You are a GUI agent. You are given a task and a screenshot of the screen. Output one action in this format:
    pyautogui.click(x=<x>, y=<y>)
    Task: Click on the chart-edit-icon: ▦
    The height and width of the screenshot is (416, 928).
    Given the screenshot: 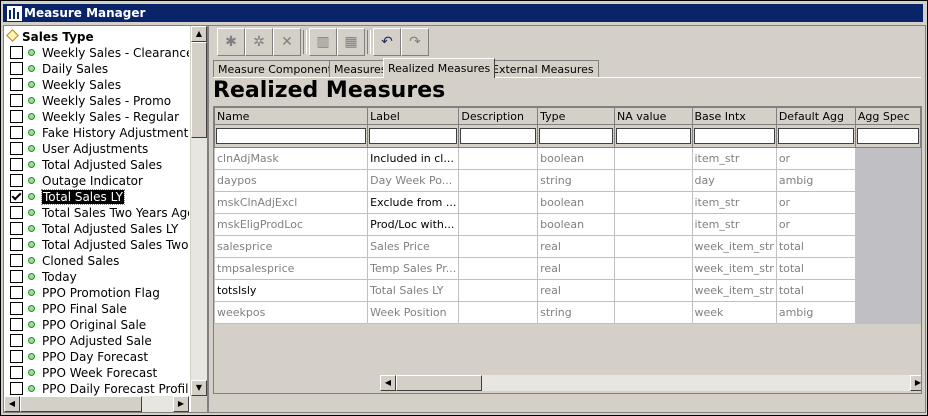 What is the action you would take?
    pyautogui.click(x=351, y=42)
    